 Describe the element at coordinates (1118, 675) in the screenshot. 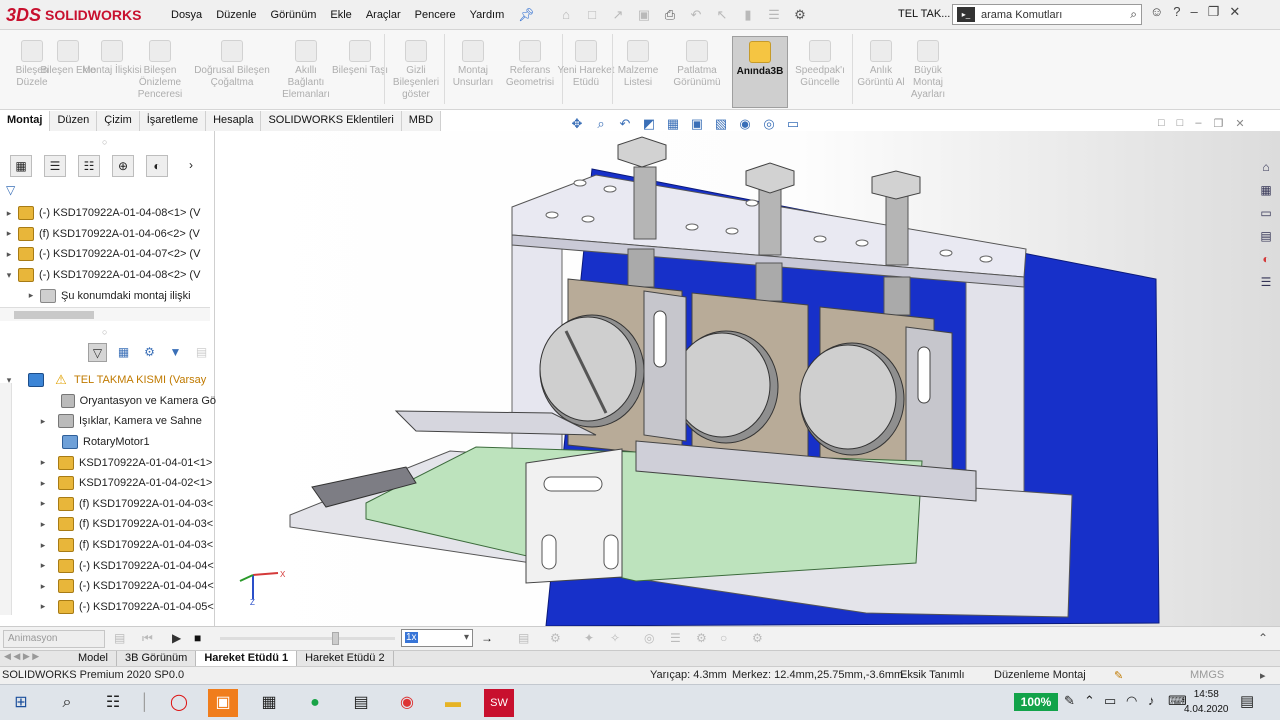

I see `rebuild-status-icon: ✎` at that location.